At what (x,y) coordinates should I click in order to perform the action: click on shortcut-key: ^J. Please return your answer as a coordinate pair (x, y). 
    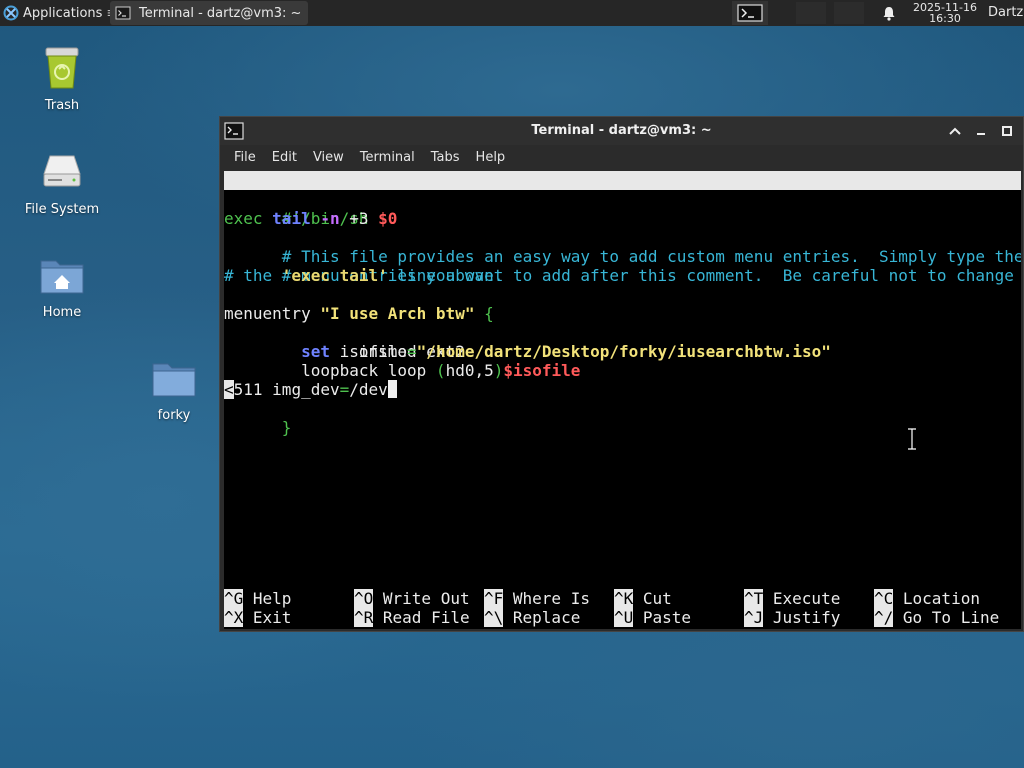
    Looking at the image, I should click on (754, 617).